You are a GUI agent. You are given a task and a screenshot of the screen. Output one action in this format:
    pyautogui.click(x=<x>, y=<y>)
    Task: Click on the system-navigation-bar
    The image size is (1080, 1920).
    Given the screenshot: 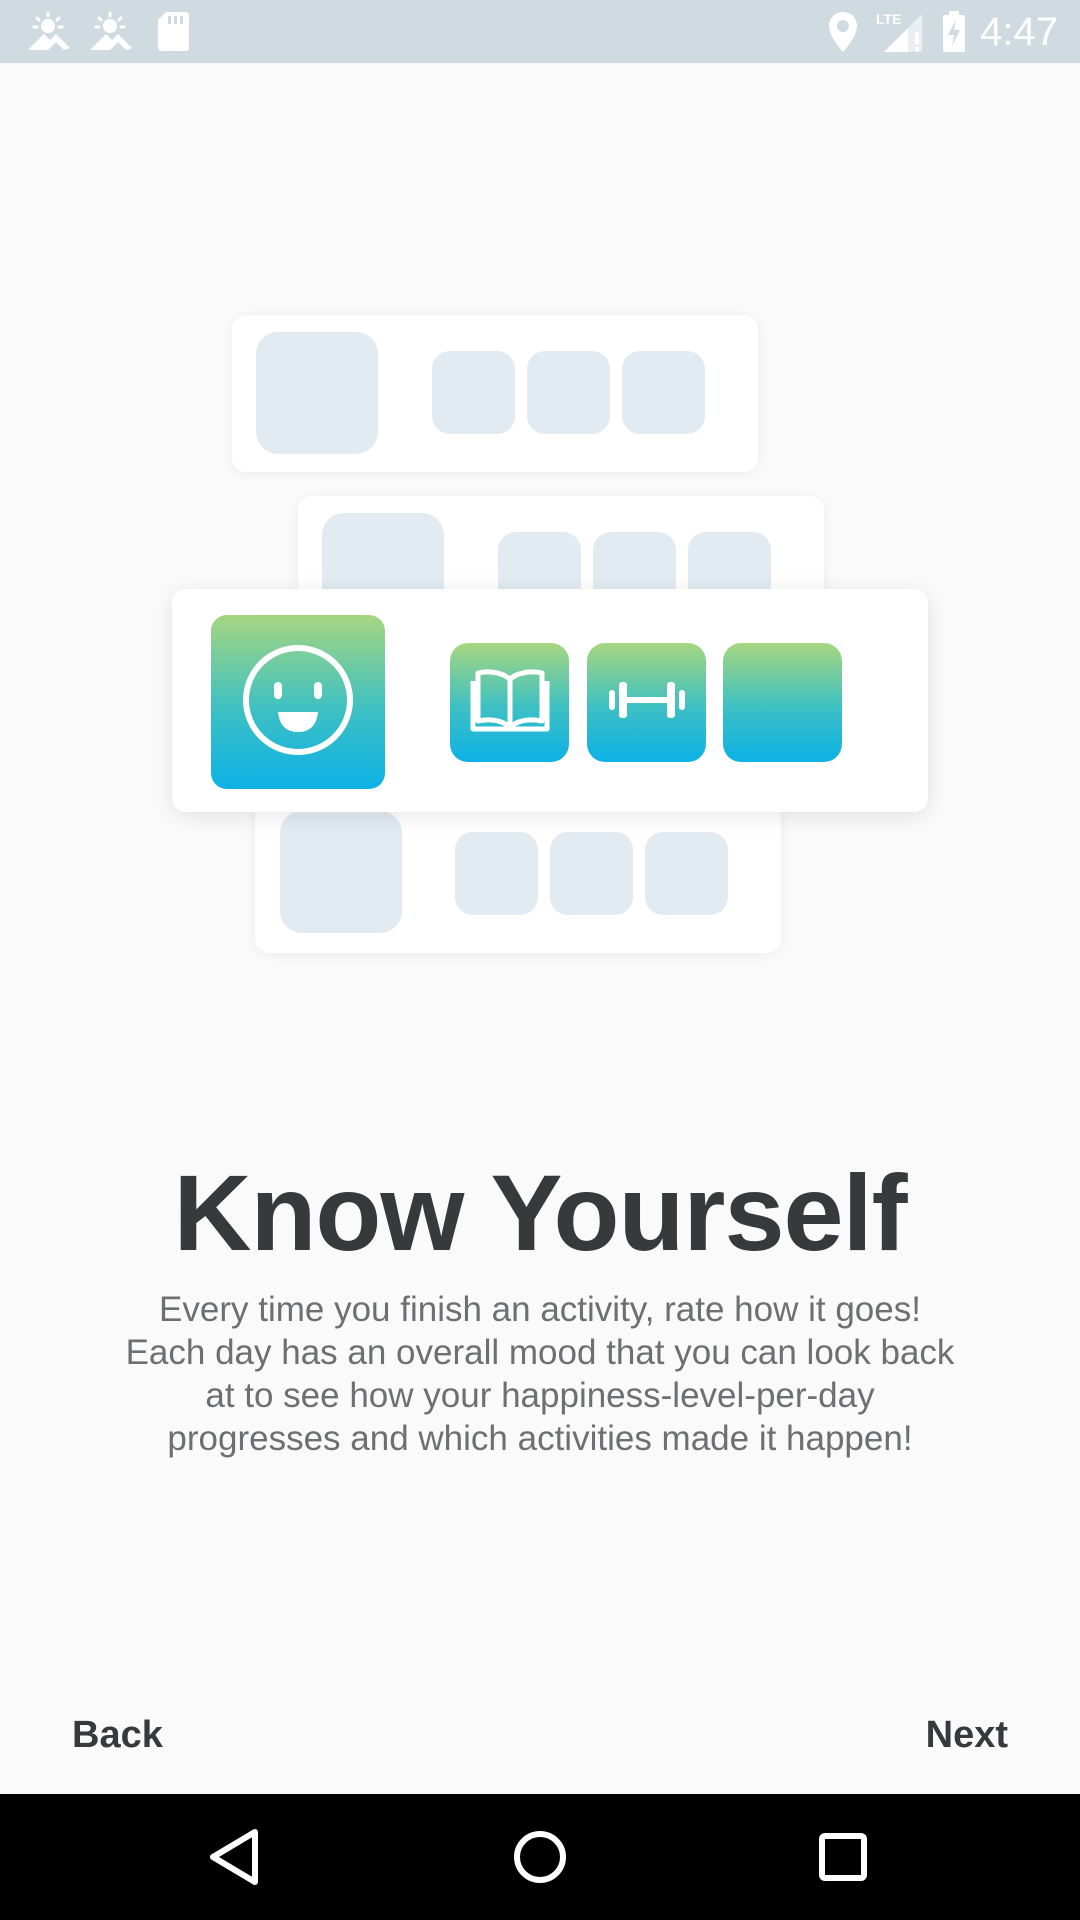 What is the action you would take?
    pyautogui.click(x=540, y=1857)
    